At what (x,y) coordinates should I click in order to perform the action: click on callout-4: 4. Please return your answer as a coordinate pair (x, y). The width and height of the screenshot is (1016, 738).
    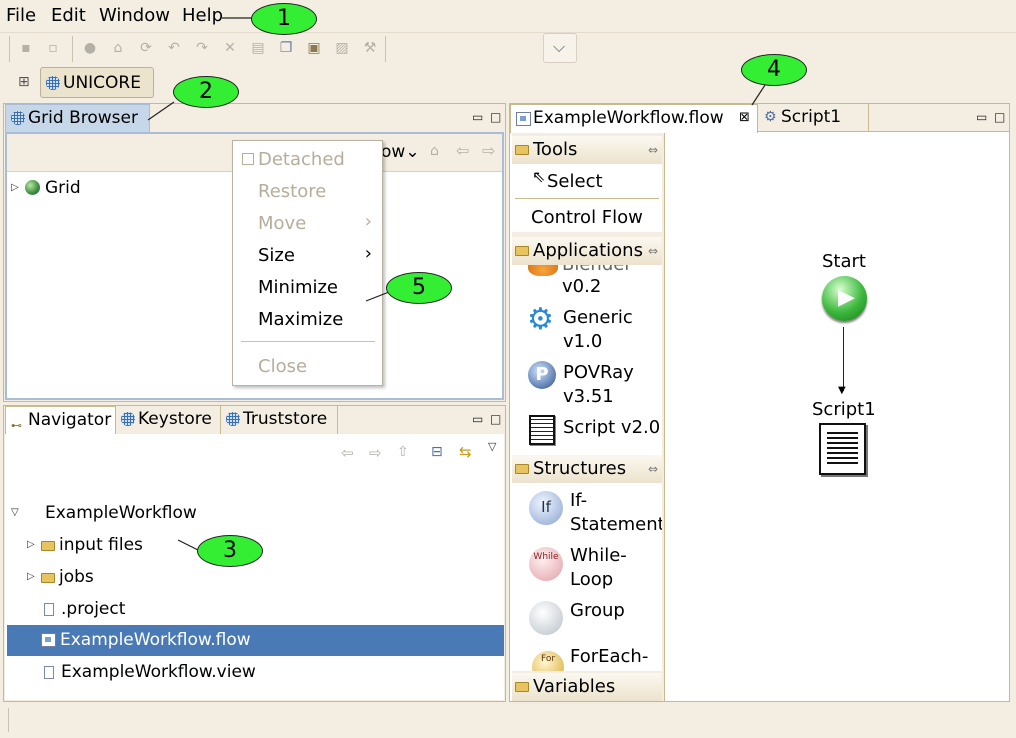
    Looking at the image, I should click on (774, 70).